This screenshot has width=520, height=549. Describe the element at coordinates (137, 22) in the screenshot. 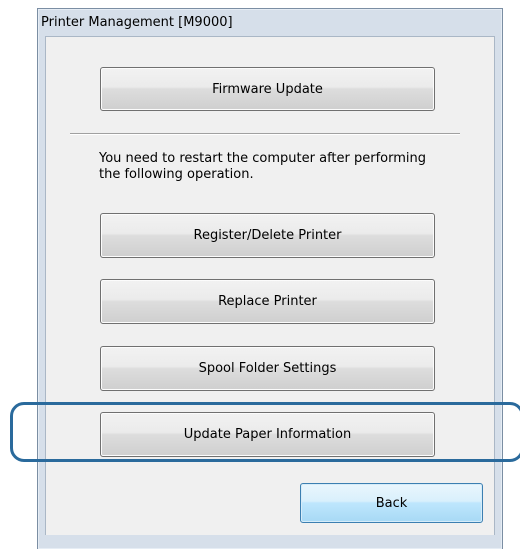

I see `window-title: Printer Management [M9000]` at that location.